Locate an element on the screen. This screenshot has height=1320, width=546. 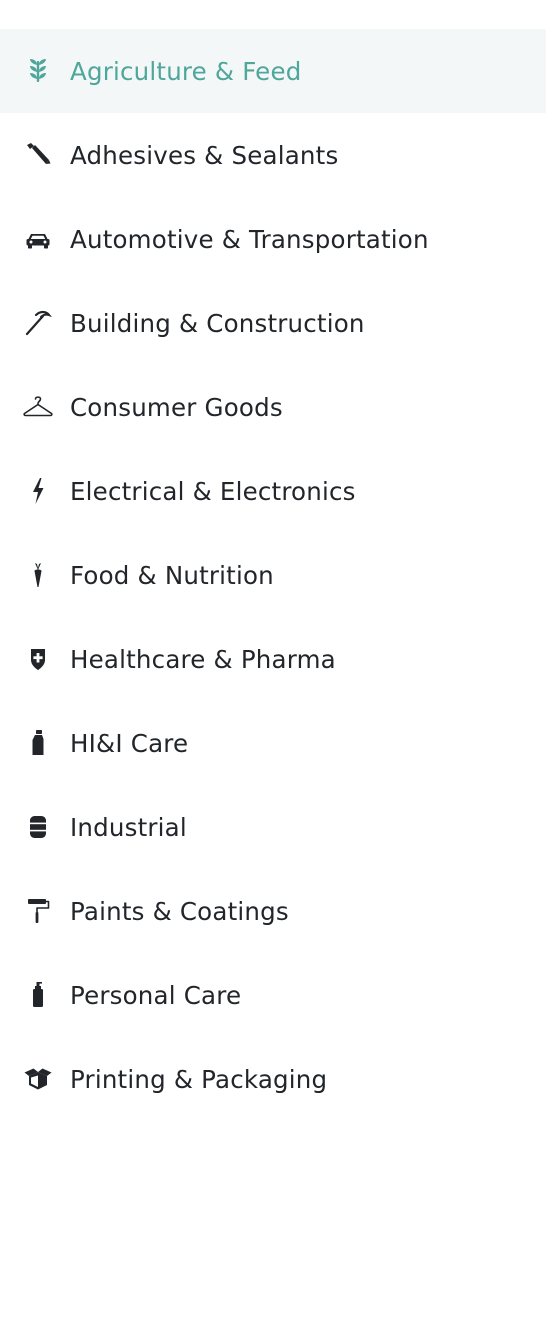
paint-roller-icon is located at coordinates (38, 911).